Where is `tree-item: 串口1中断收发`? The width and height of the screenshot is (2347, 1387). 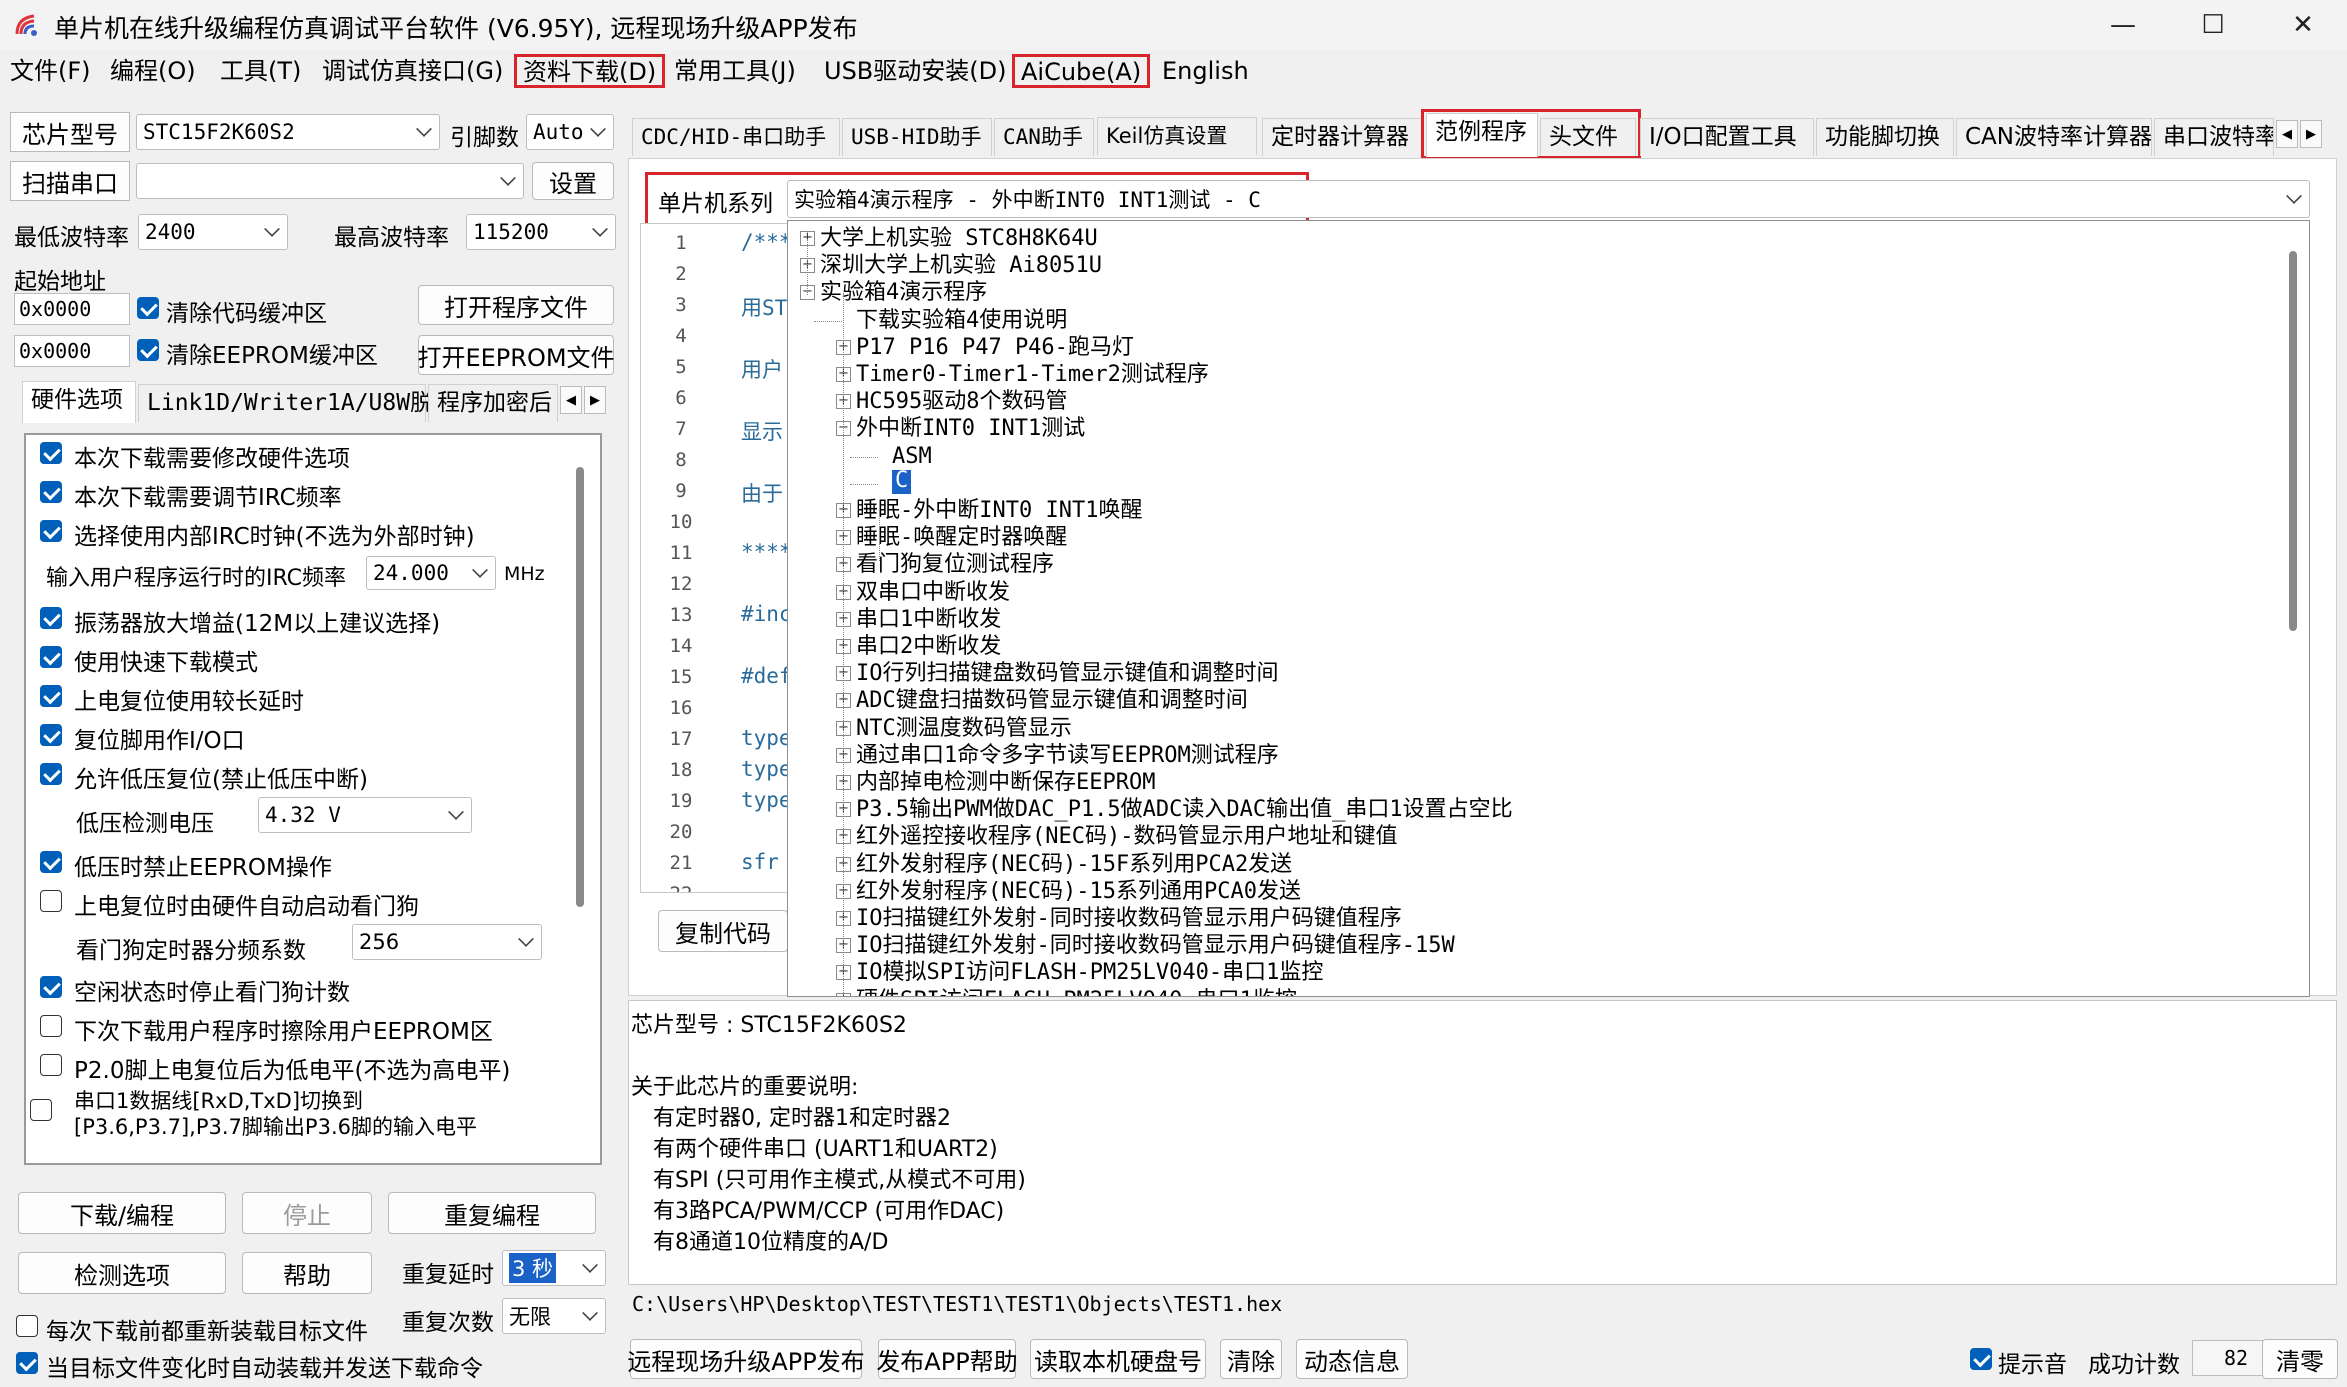 tree-item: 串口1中断收发 is located at coordinates (928, 619).